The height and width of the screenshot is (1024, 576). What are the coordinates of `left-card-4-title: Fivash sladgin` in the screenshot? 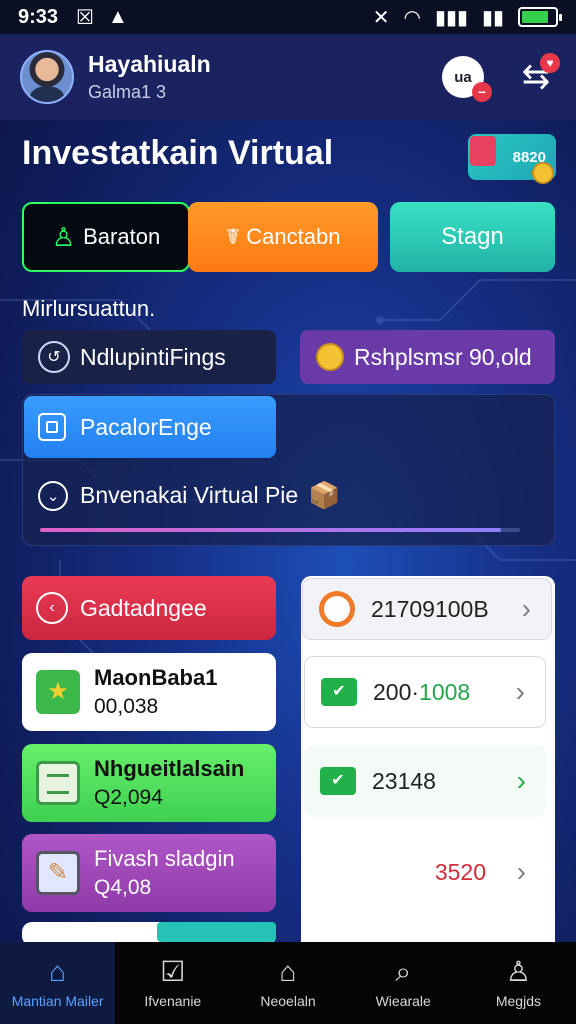 It's located at (164, 858).